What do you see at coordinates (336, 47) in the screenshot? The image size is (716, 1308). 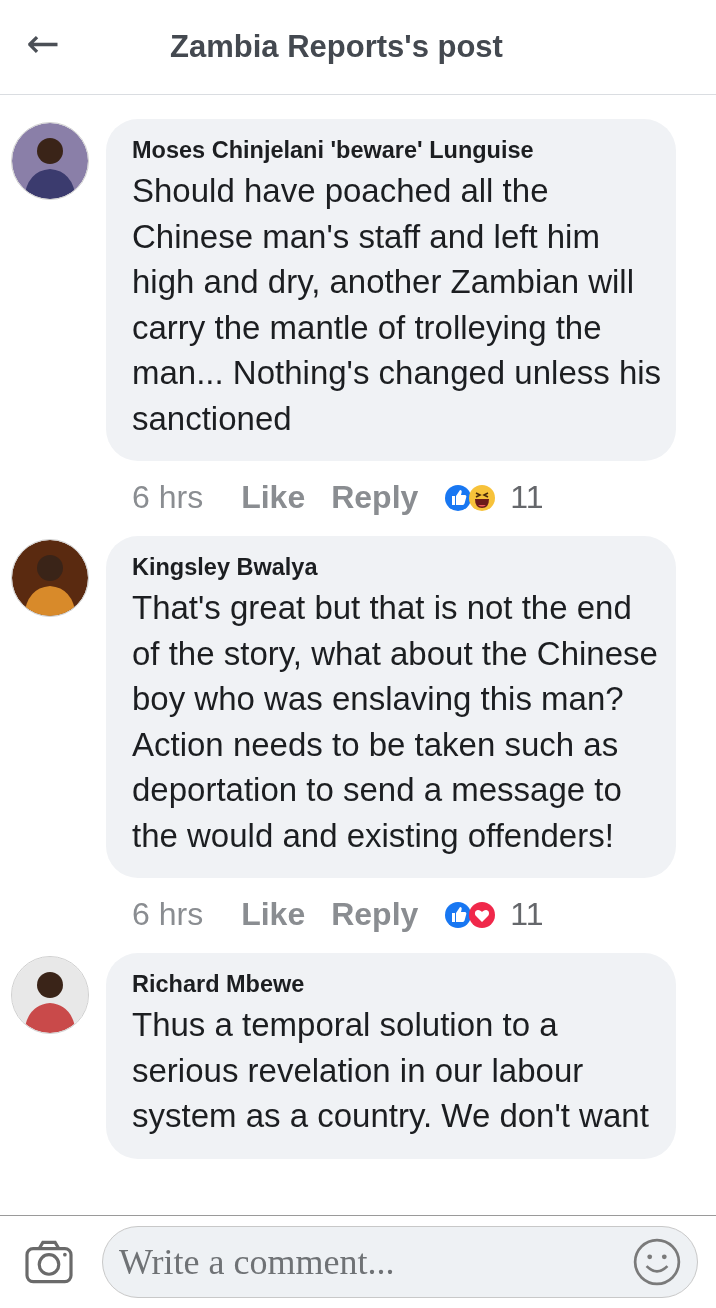 I see `page-title: Zambia Reports's post` at bounding box center [336, 47].